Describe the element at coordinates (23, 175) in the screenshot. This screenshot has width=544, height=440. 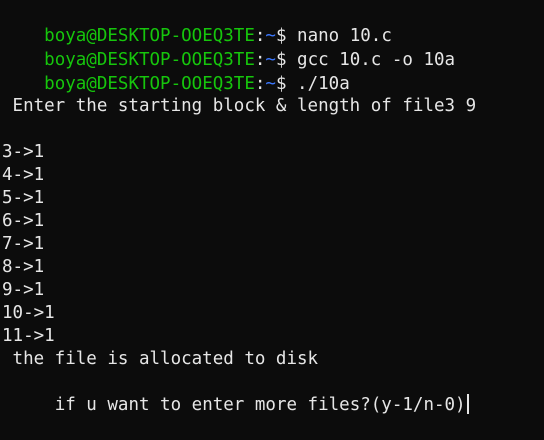
I see `allocation-line: 4->1` at that location.